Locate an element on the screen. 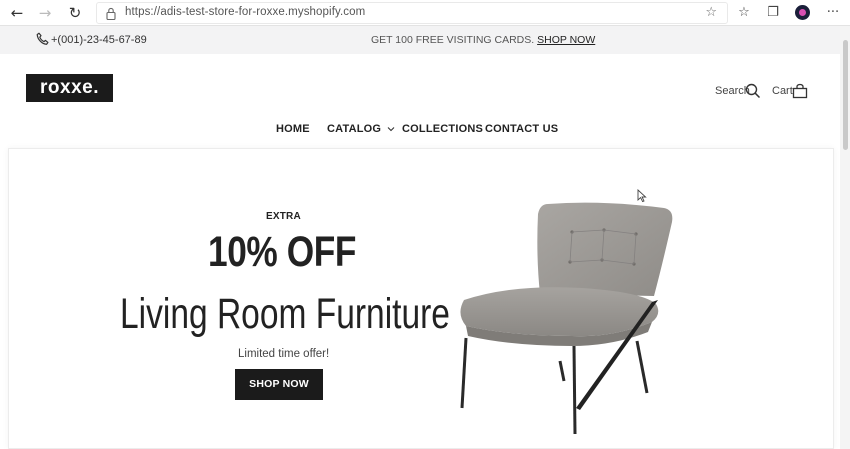  scrollbar-thumb is located at coordinates (845, 95).